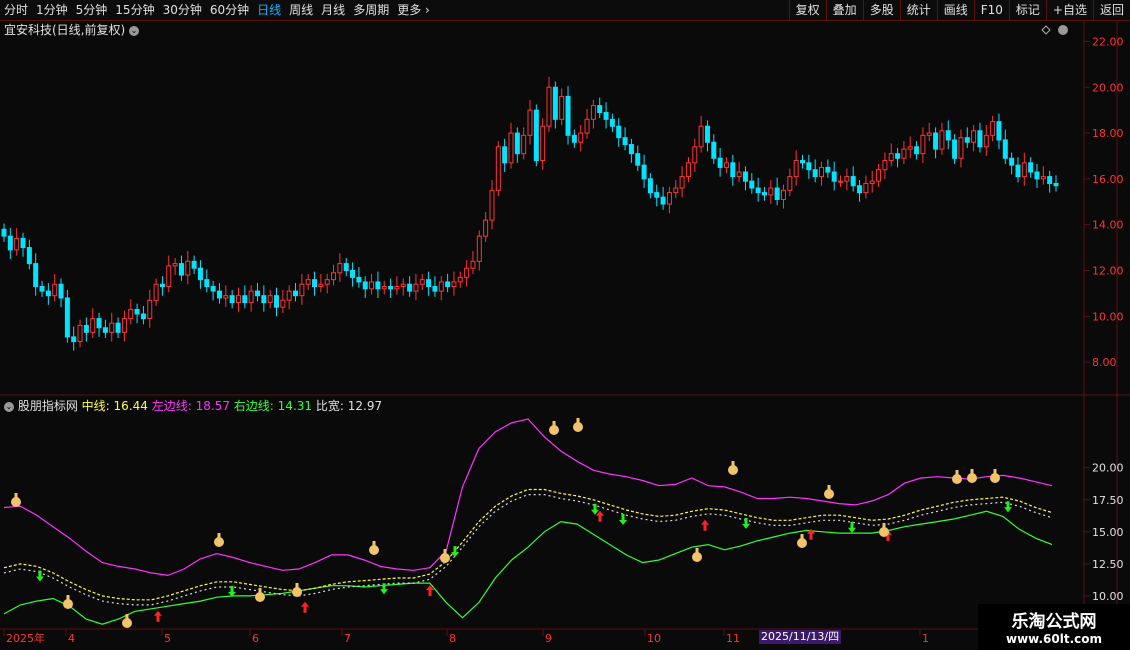 This screenshot has width=1130, height=650. I want to click on mid-value: 16.44, so click(130, 406).